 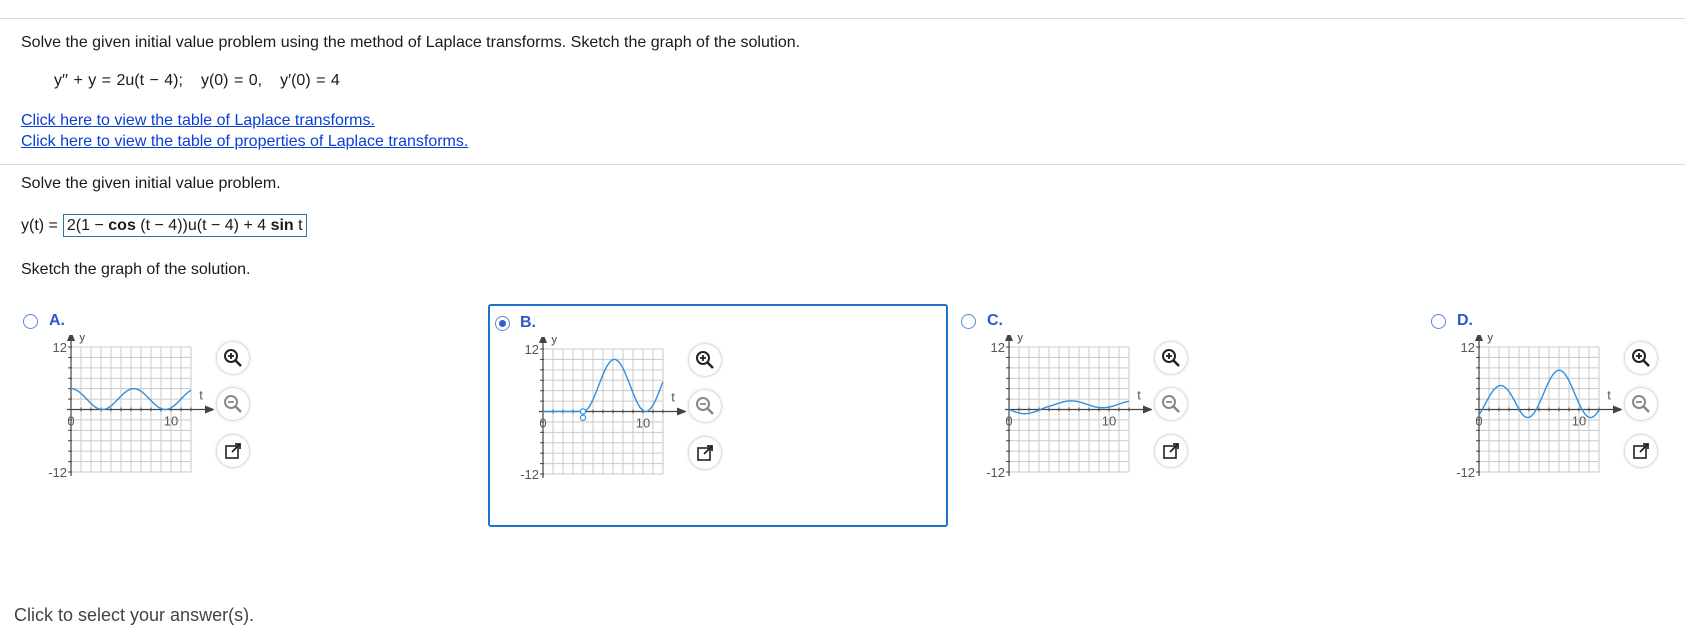 I want to click on equation-ic1: y(0) = 0,, so click(x=231, y=80).